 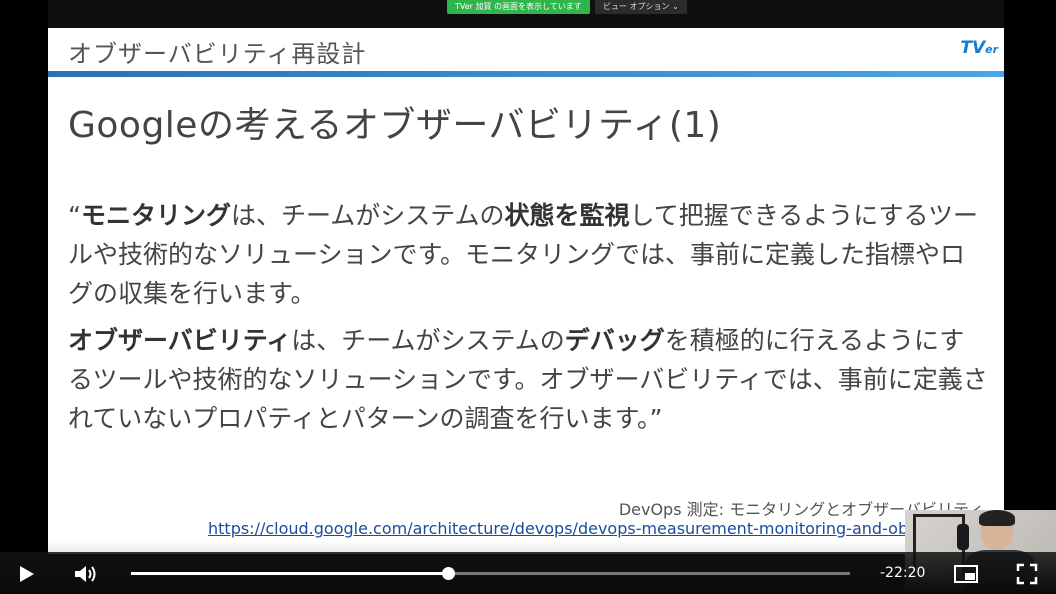 I want to click on play-icon, so click(x=27, y=574).